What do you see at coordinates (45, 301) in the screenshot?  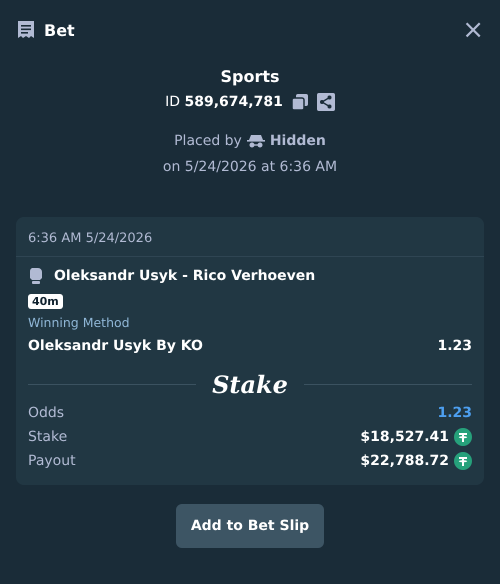 I see `time-badge: 40m` at bounding box center [45, 301].